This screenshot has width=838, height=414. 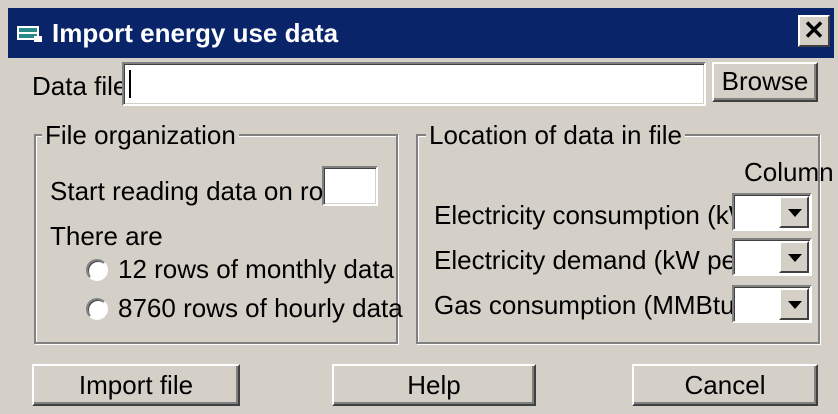 What do you see at coordinates (106, 236) in the screenshot?
I see `there-are-label: There are` at bounding box center [106, 236].